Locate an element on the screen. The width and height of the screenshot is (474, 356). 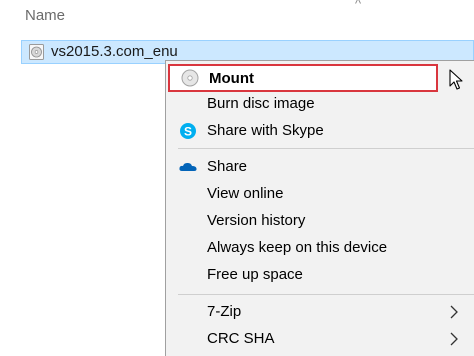
menu-item-label: 7-Zip is located at coordinates (224, 311).